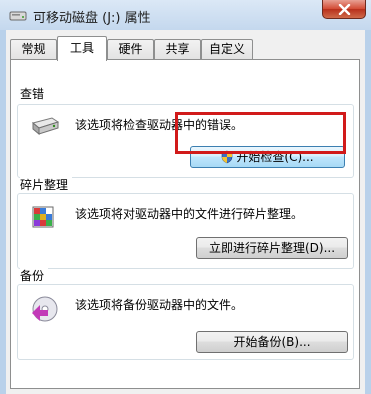 The width and height of the screenshot is (371, 394). What do you see at coordinates (34, 93) in the screenshot?
I see `error-check-title: 查错` at bounding box center [34, 93].